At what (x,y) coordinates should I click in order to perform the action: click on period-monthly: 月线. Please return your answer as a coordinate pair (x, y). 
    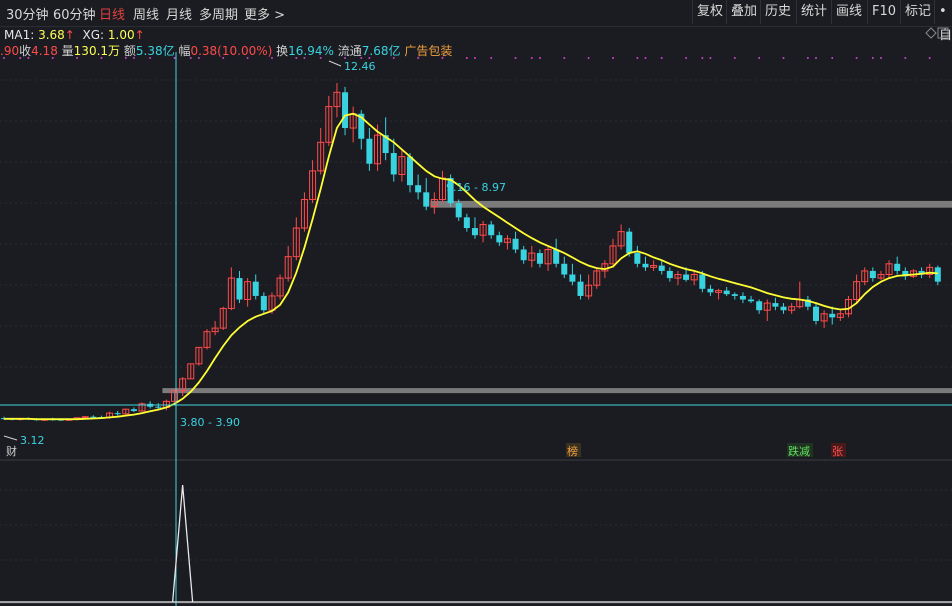
    Looking at the image, I should click on (179, 13).